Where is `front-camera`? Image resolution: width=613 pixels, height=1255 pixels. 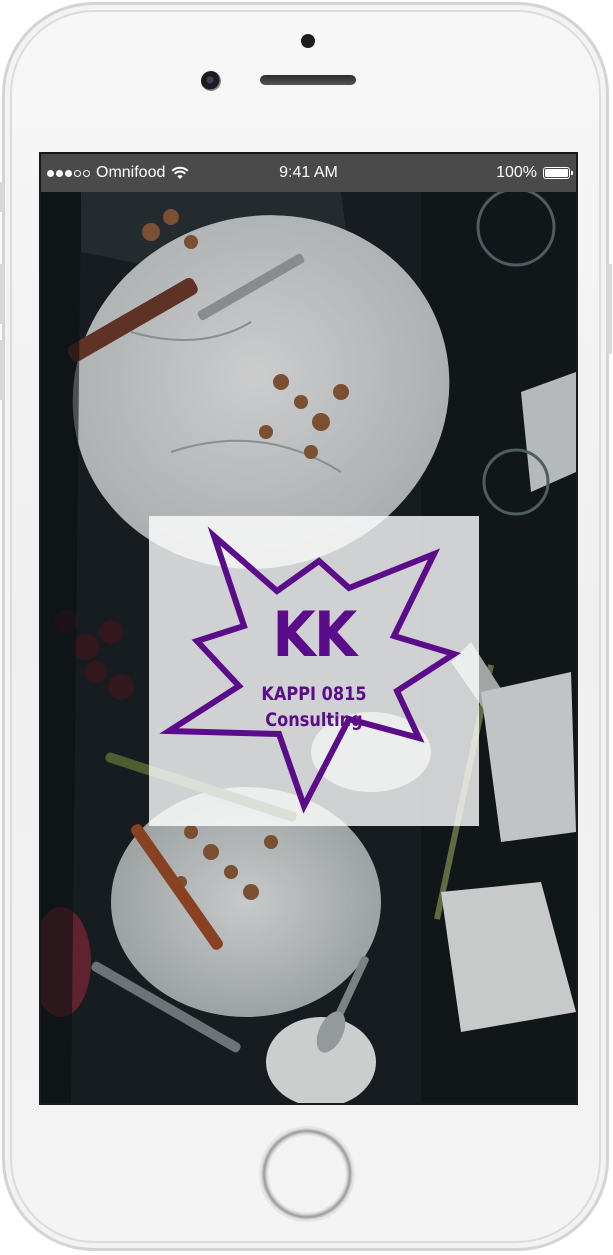
front-camera is located at coordinates (211, 81).